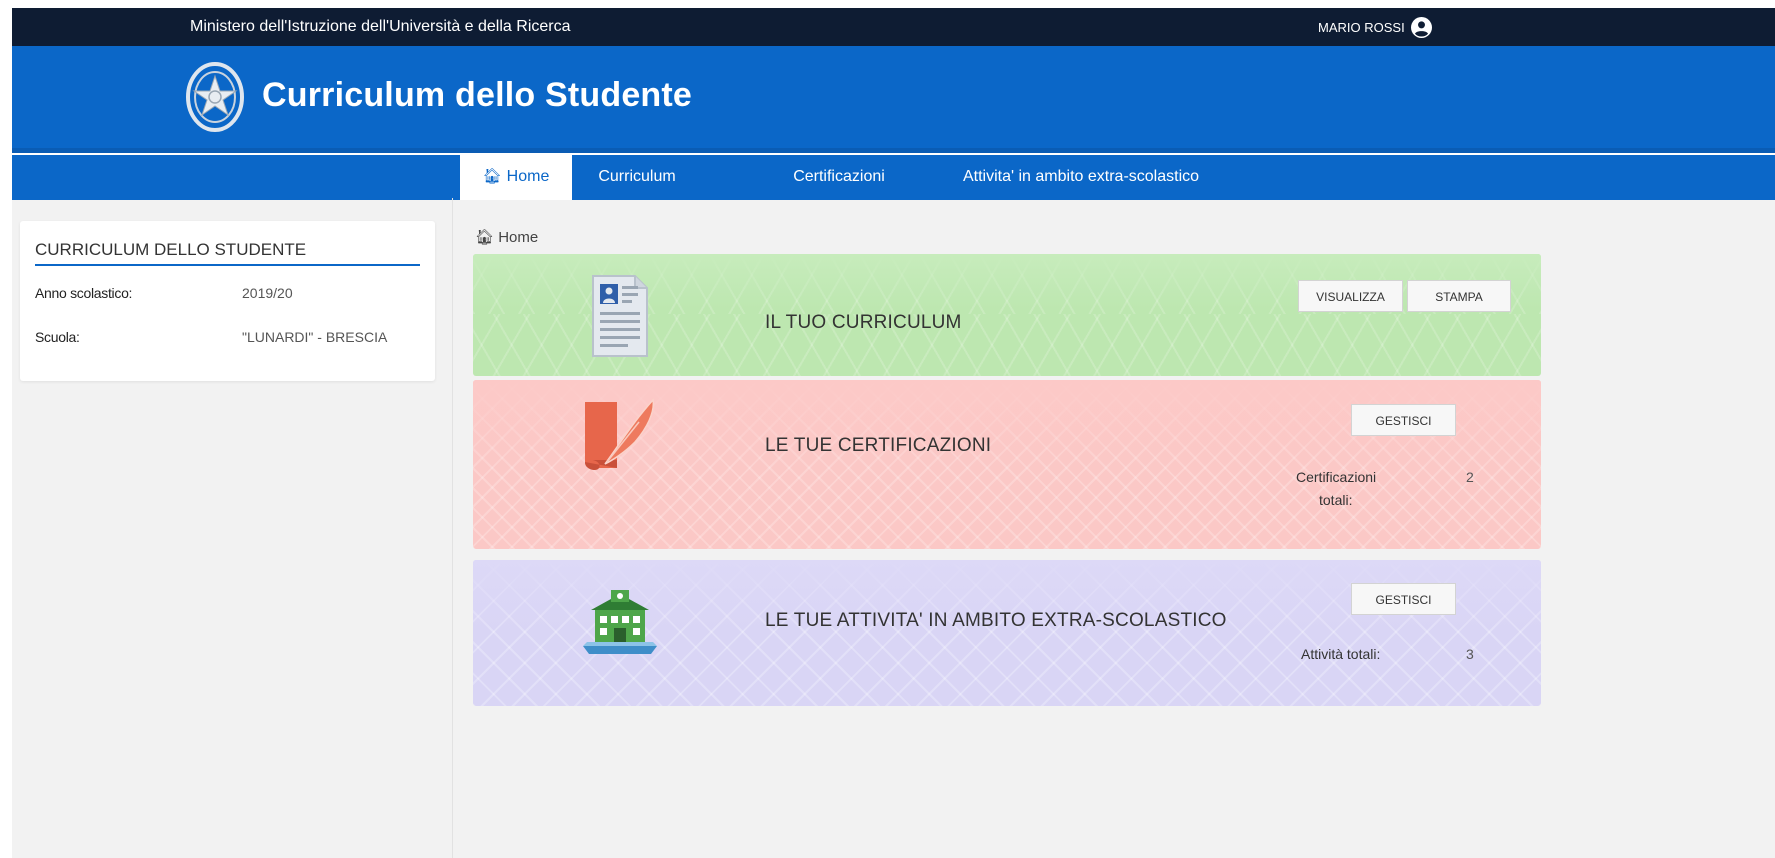 This screenshot has width=1775, height=858. What do you see at coordinates (1350, 296) in the screenshot?
I see `visualizza-button: VISUALIZZA` at bounding box center [1350, 296].